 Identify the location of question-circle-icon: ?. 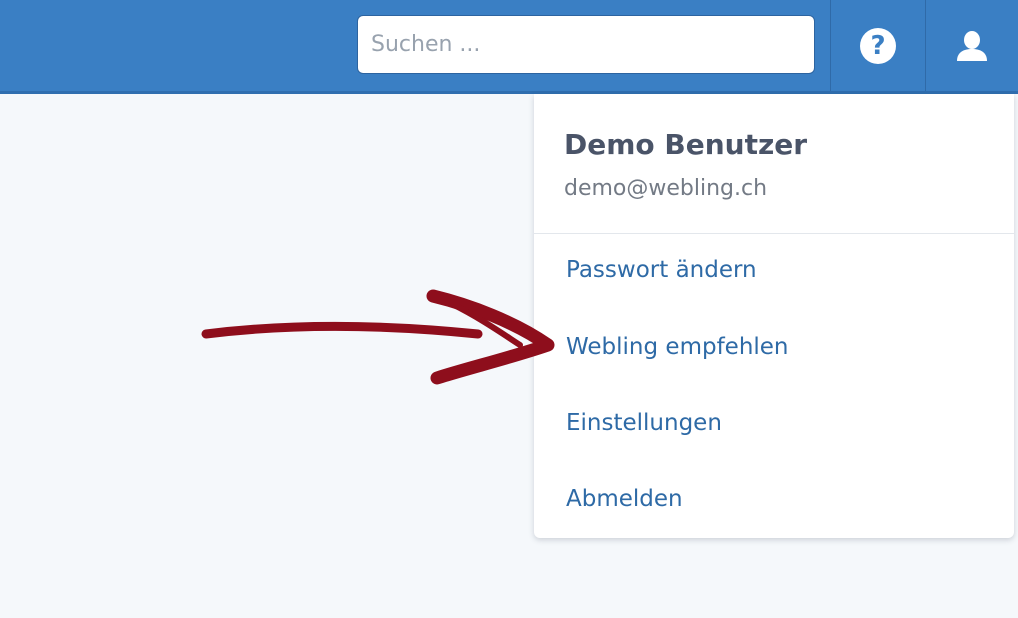
(878, 45).